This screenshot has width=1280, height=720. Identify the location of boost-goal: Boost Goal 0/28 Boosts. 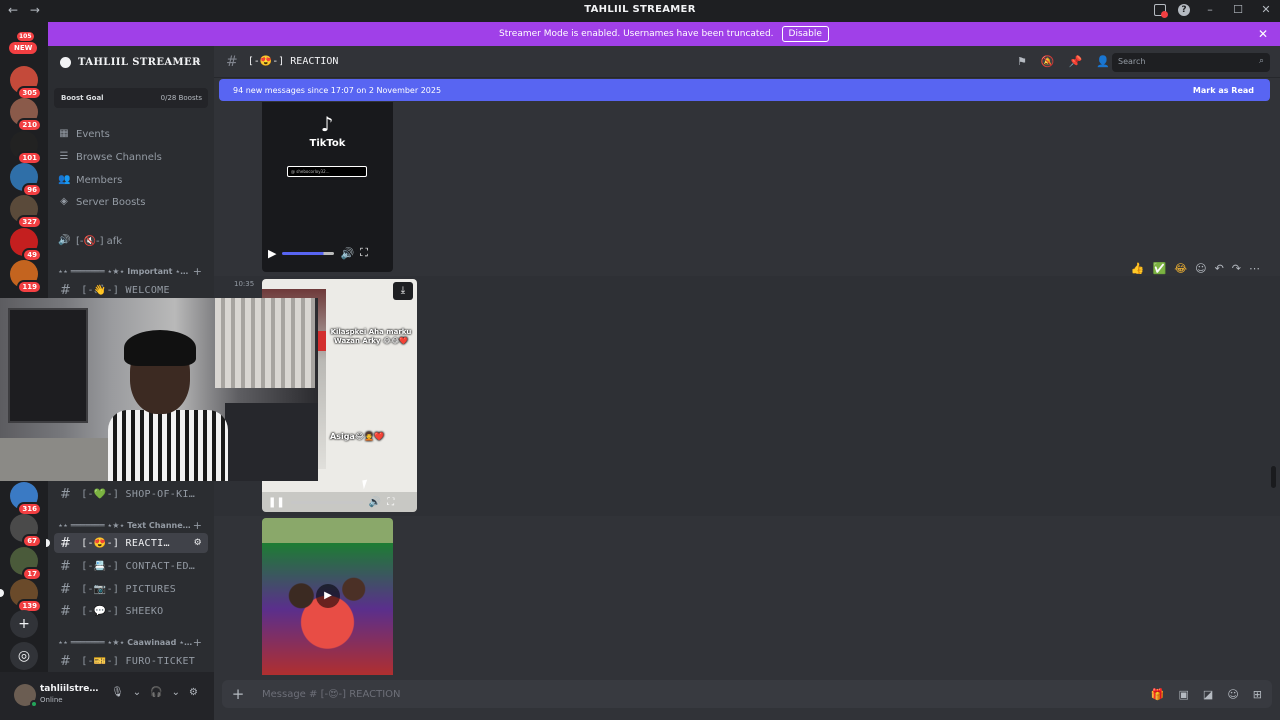
(131, 98).